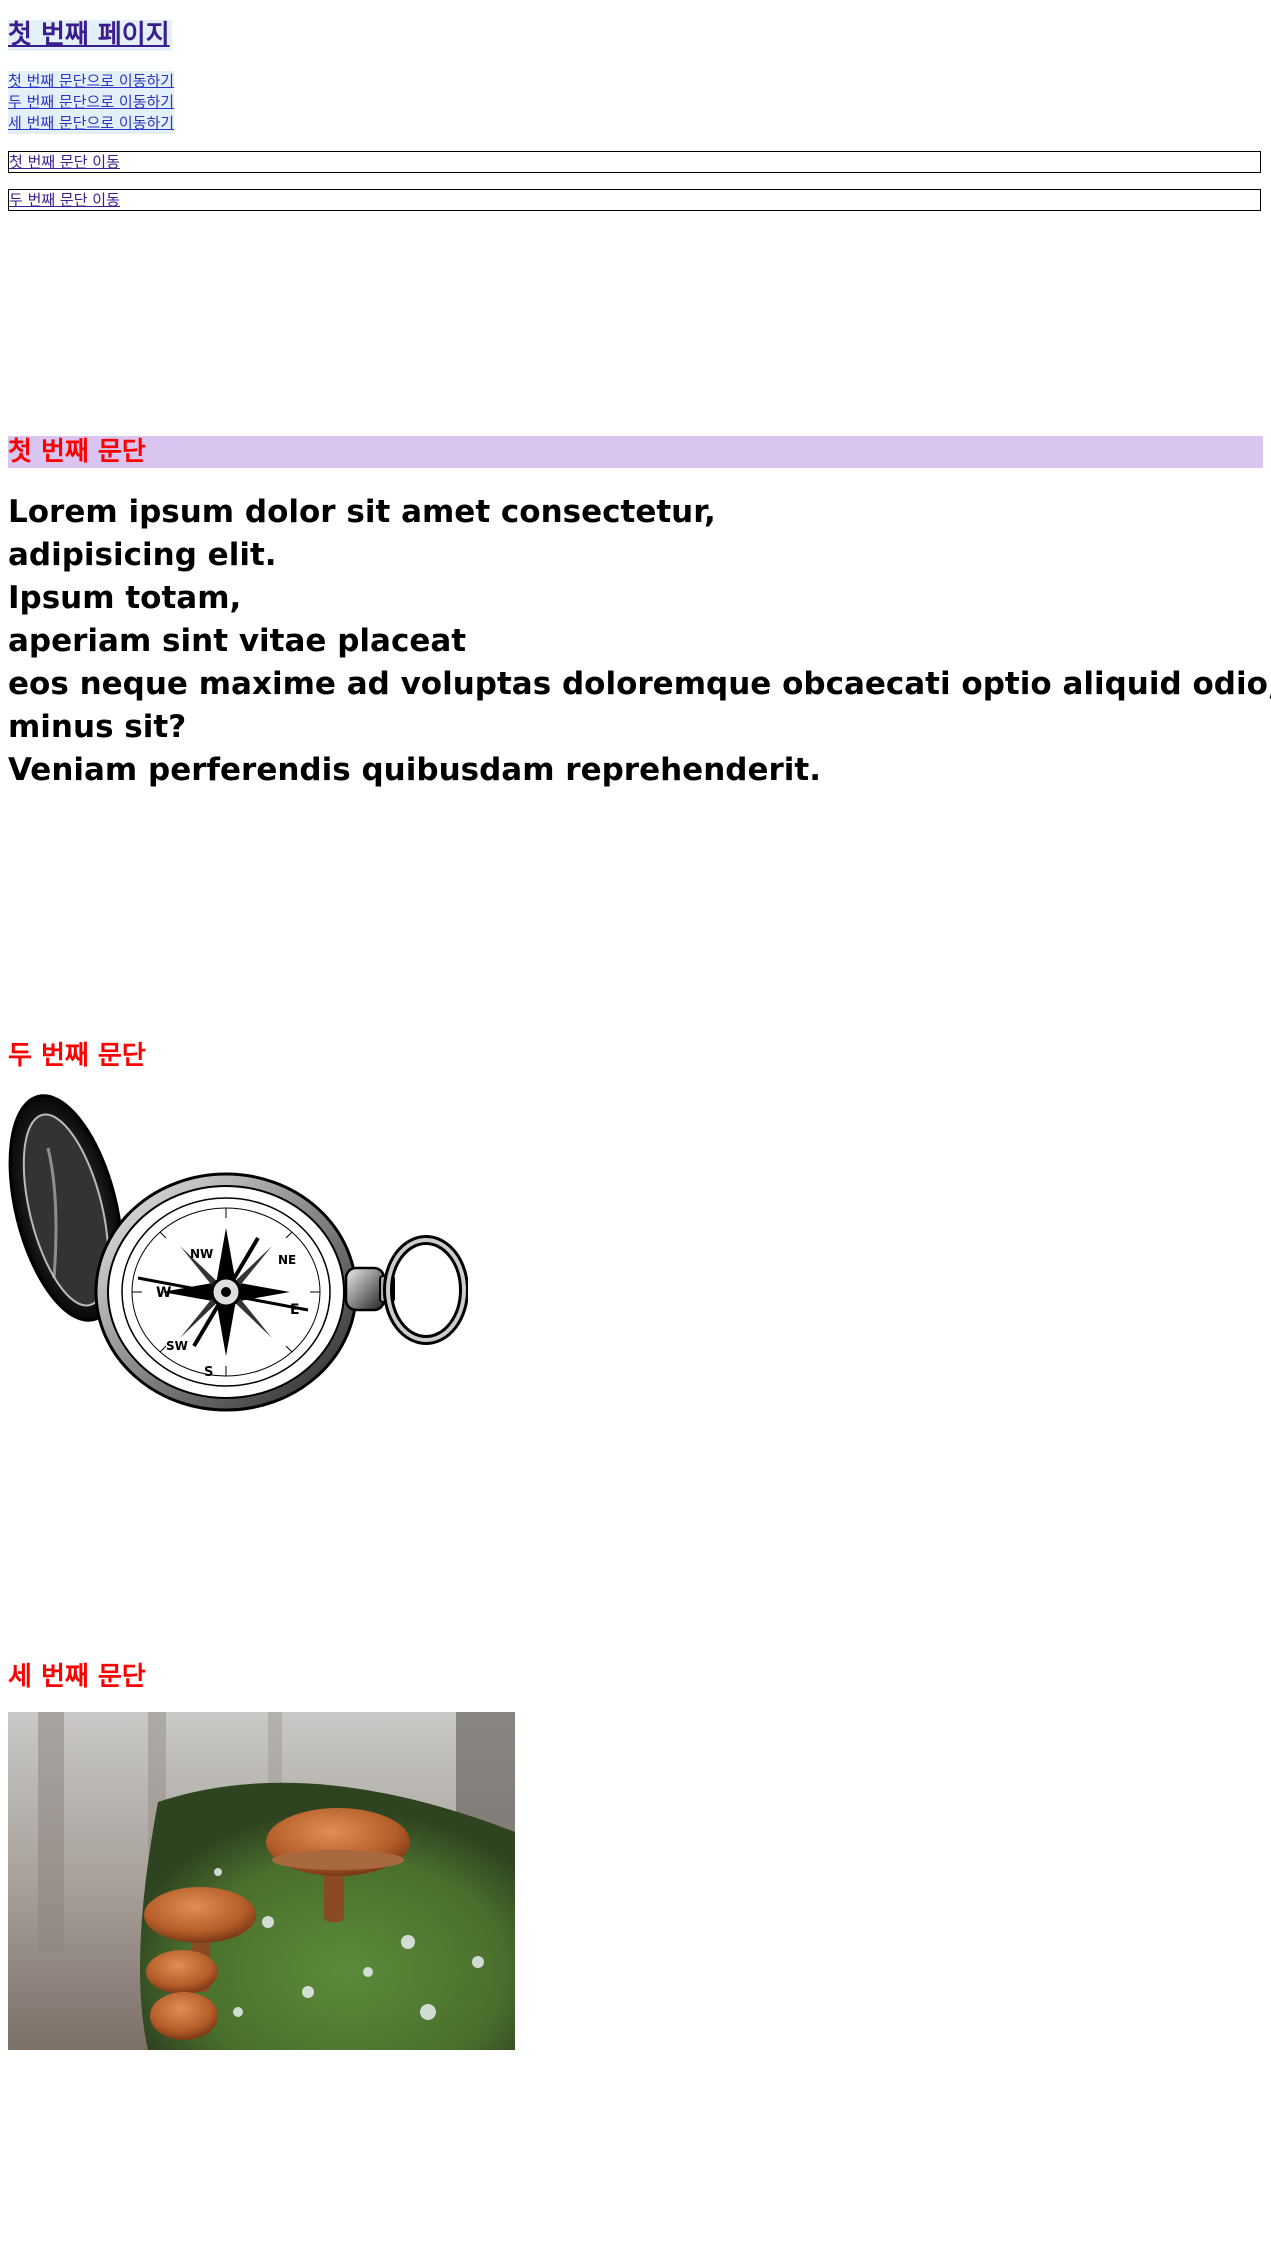 This screenshot has width=1271, height=2255. What do you see at coordinates (142, 555) in the screenshot?
I see `body-line: adipisicing elit.` at bounding box center [142, 555].